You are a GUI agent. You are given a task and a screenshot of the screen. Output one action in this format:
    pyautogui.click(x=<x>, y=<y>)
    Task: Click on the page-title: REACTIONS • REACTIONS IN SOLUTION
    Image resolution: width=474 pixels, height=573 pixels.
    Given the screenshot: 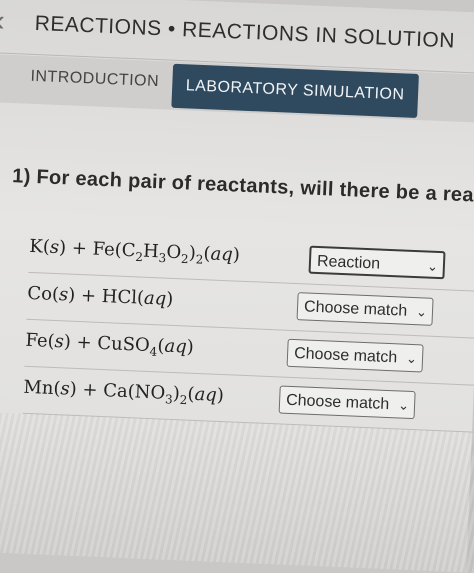 What is the action you would take?
    pyautogui.click(x=245, y=32)
    